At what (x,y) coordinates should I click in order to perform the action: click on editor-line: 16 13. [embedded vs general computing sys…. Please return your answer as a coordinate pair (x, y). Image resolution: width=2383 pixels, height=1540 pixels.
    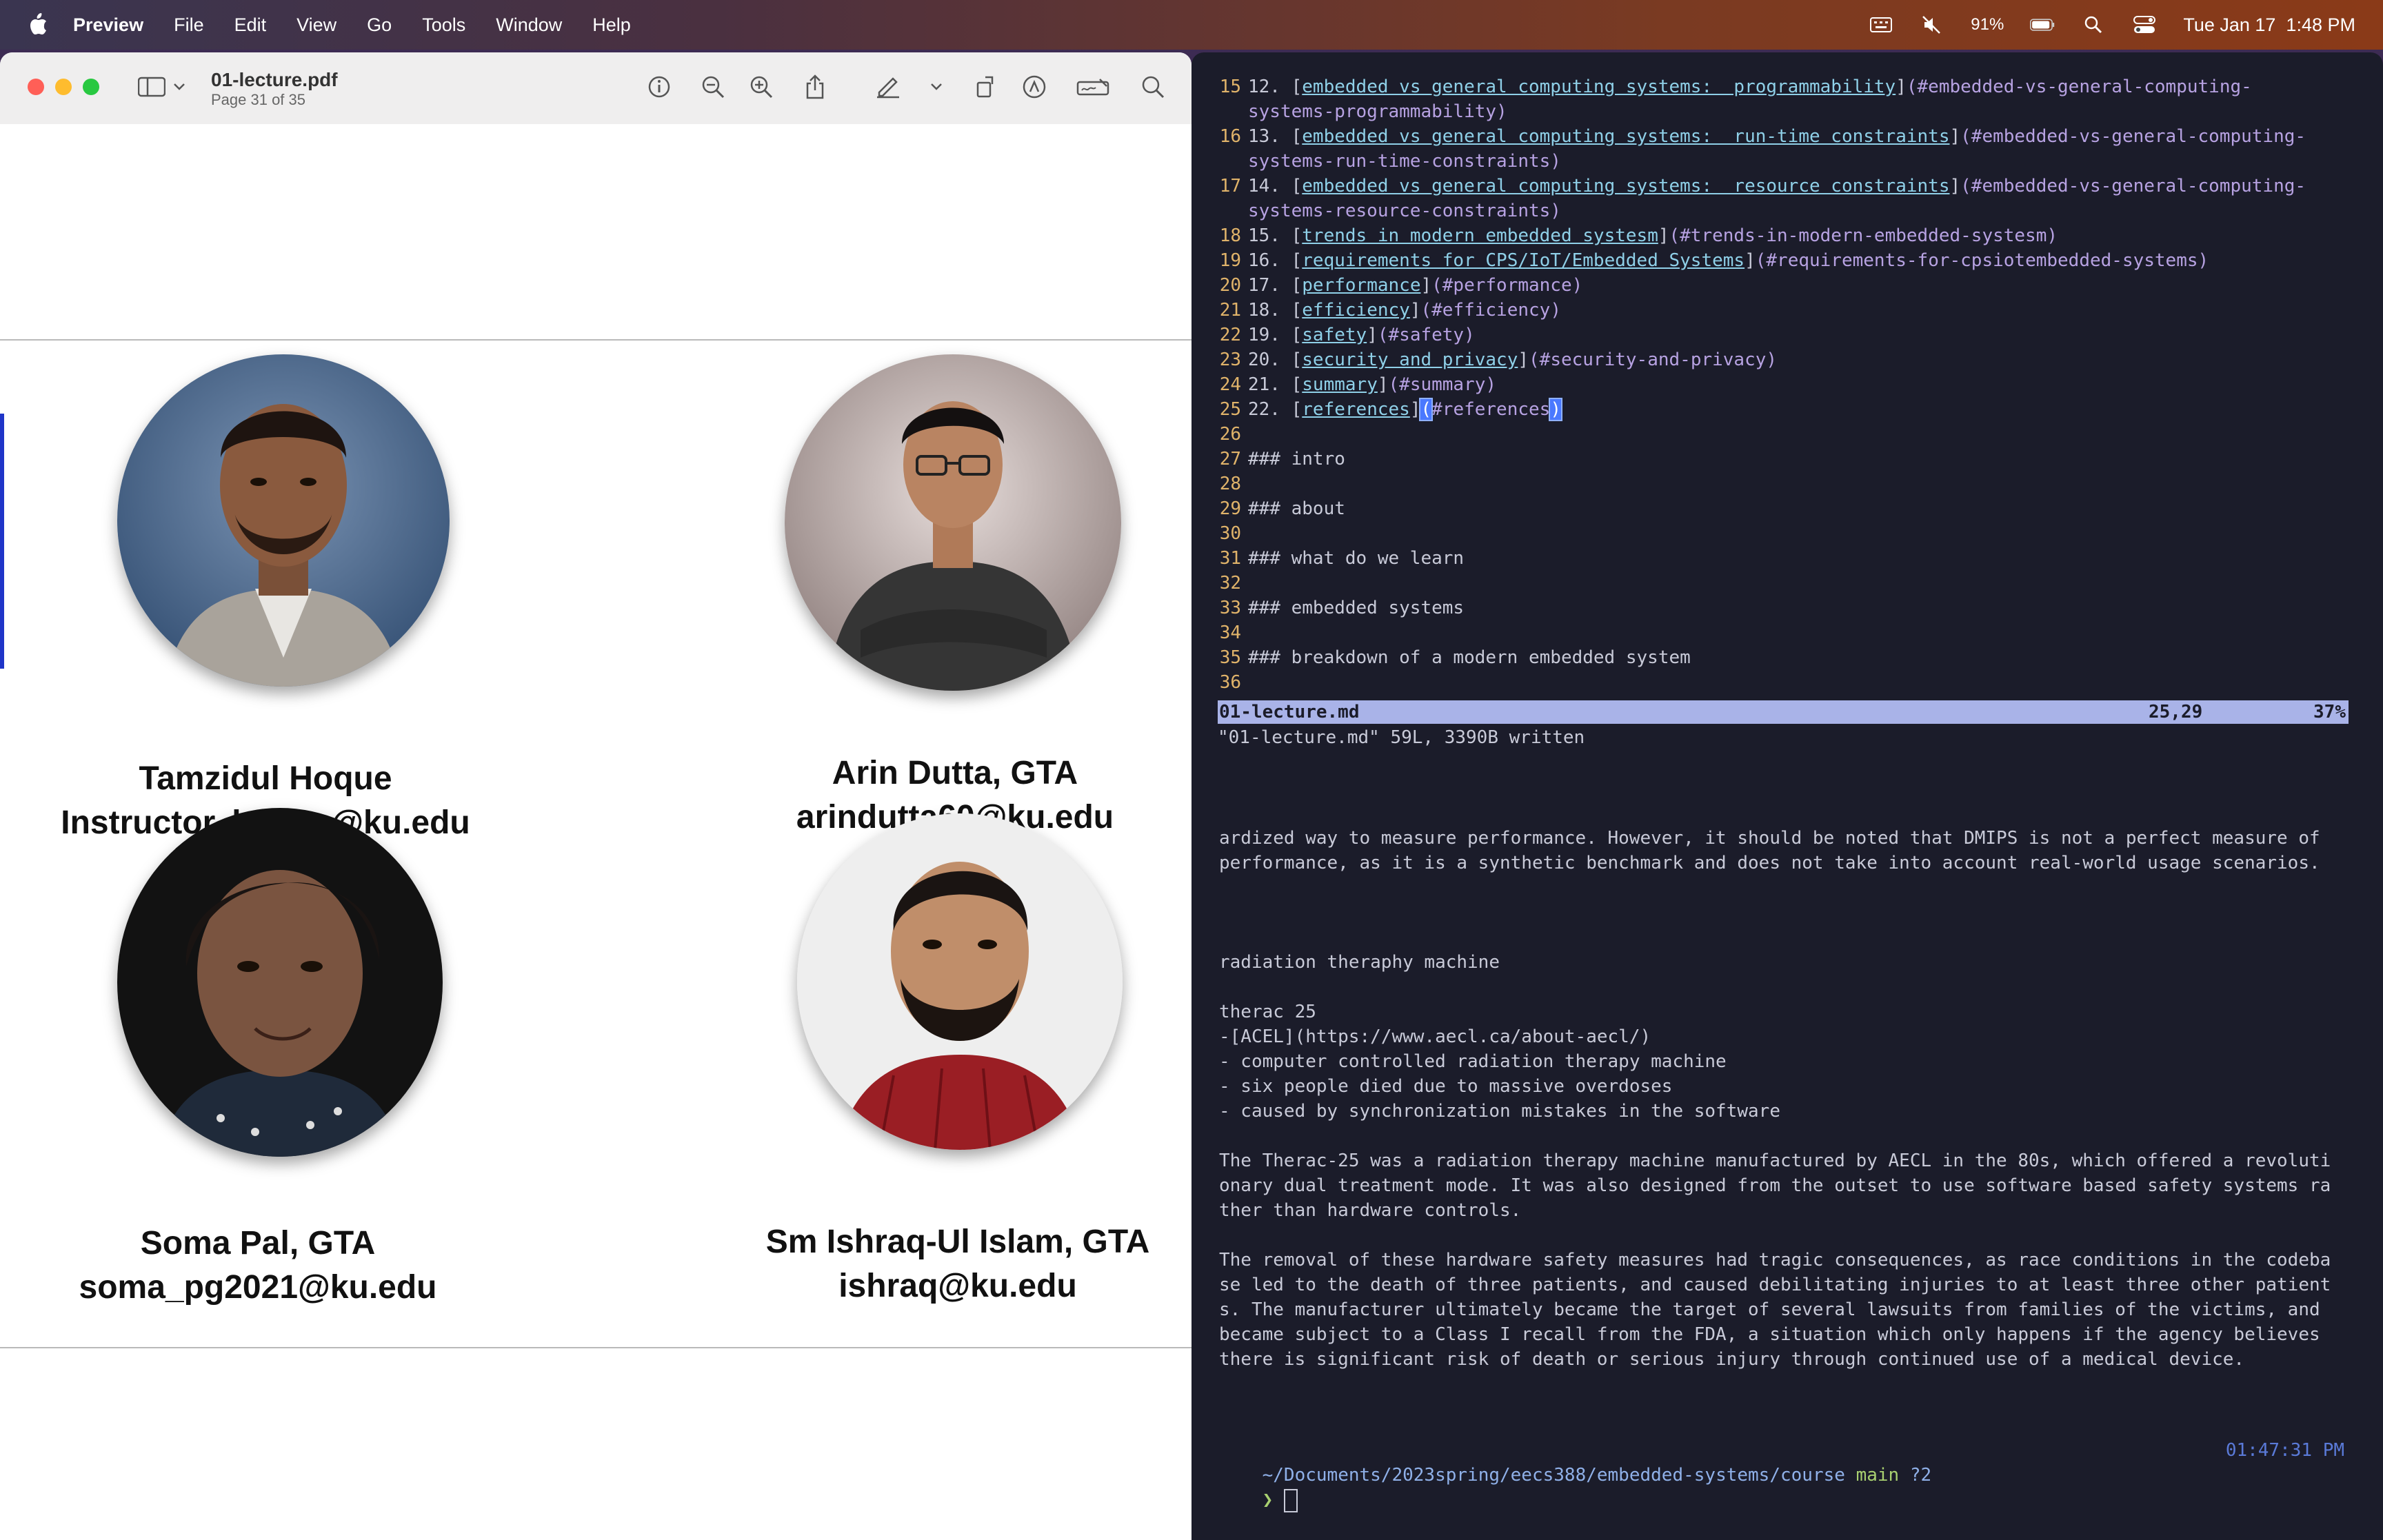
    Looking at the image, I should click on (1754, 137).